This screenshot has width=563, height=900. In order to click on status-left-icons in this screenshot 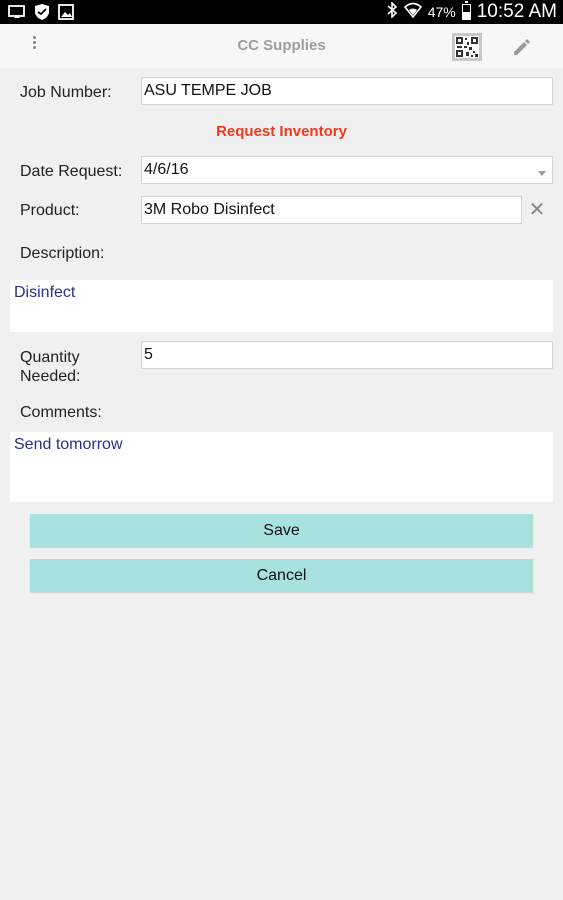, I will do `click(41, 14)`.